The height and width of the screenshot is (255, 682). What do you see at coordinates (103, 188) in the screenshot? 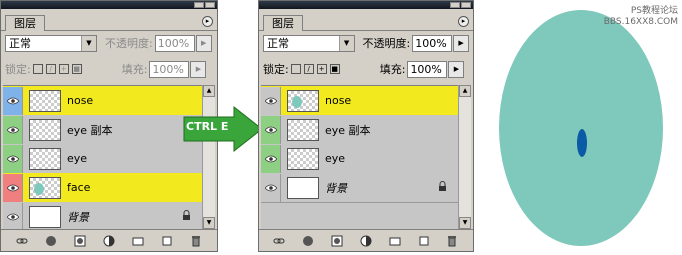
I see `layer-row: face` at bounding box center [103, 188].